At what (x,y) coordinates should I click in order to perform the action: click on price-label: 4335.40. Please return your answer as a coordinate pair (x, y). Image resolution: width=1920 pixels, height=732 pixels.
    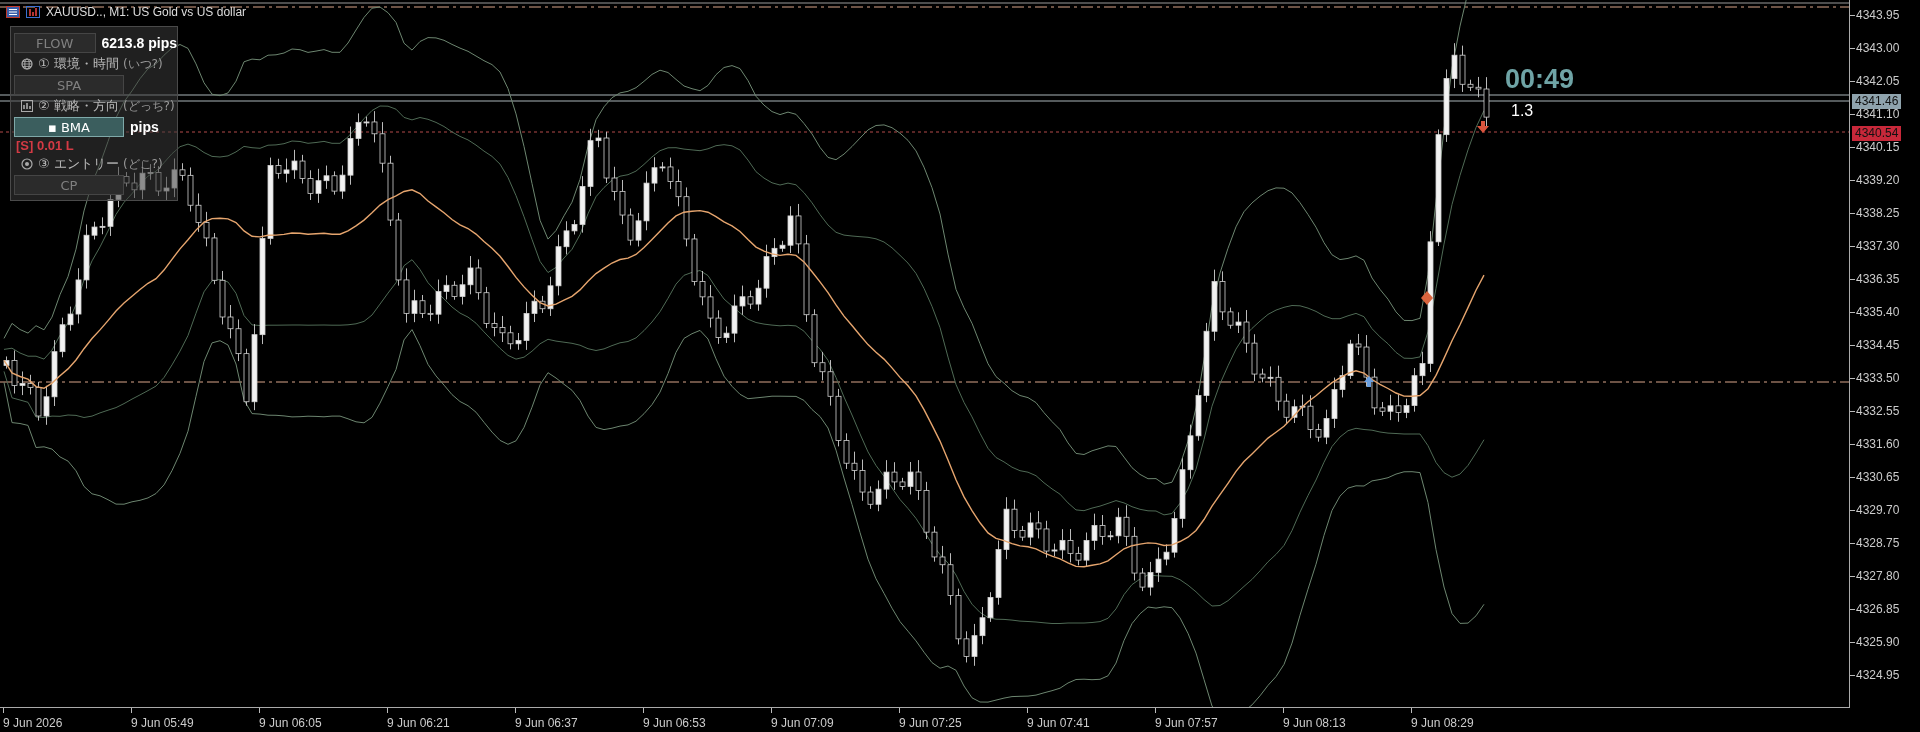
    Looking at the image, I should click on (1878, 312).